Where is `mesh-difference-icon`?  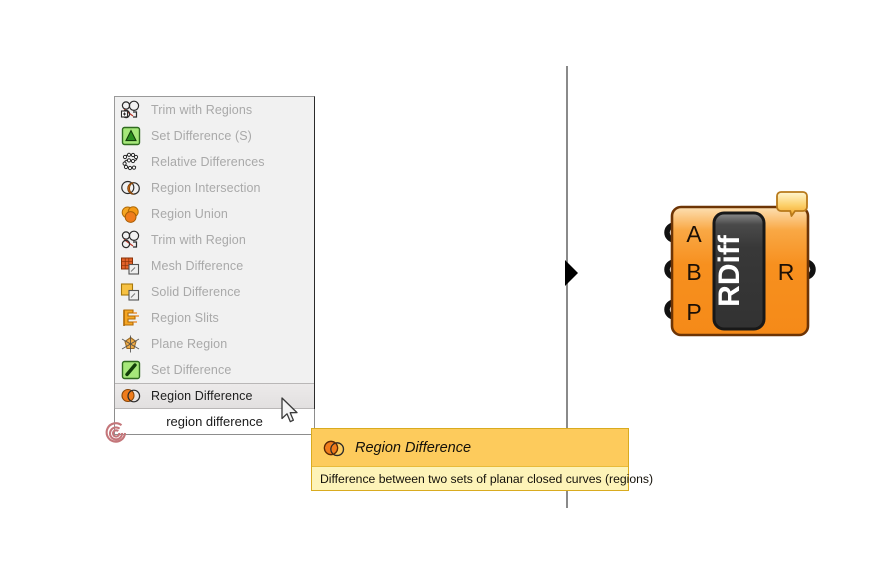 mesh-difference-icon is located at coordinates (131, 266).